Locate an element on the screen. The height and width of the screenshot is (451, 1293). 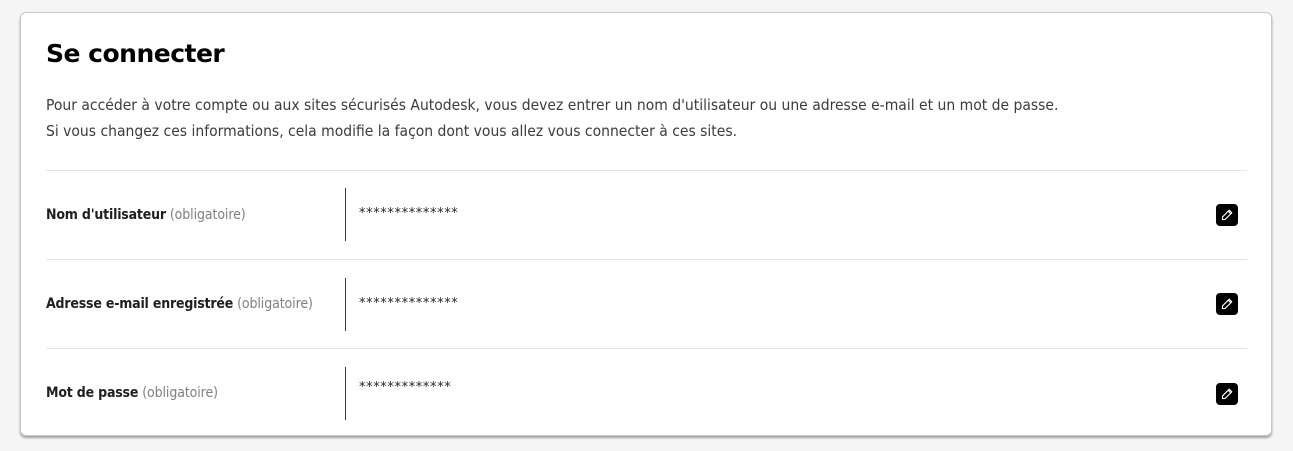
field-label: Adresse e-mail enregistrée is located at coordinates (140, 304).